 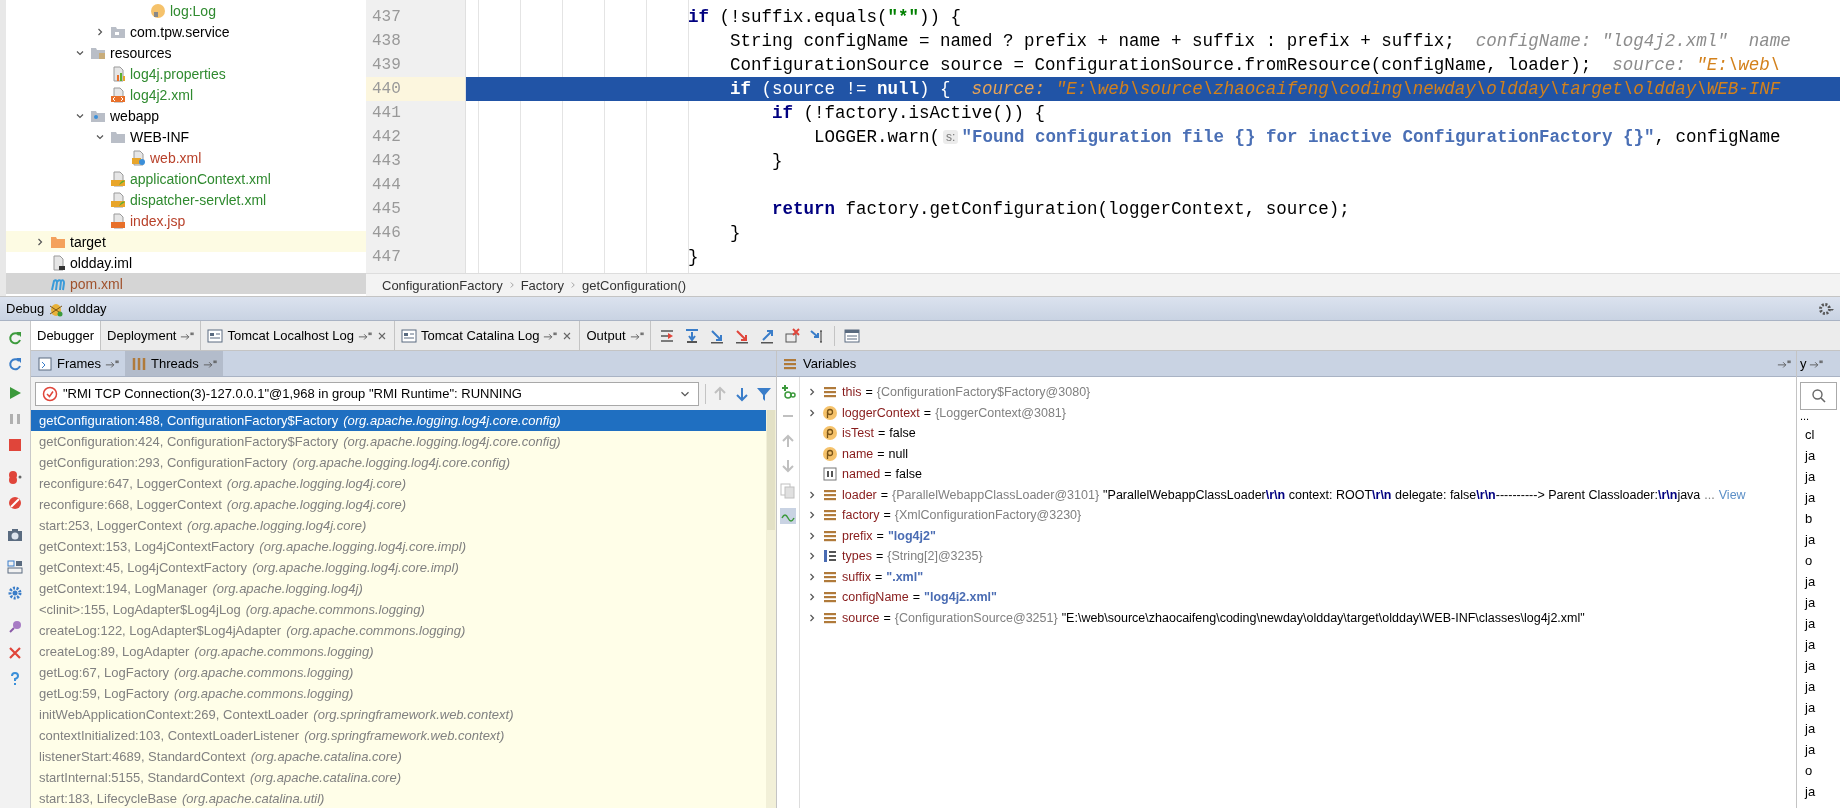 I want to click on variable-row: isTest = false, so click(x=1298, y=433).